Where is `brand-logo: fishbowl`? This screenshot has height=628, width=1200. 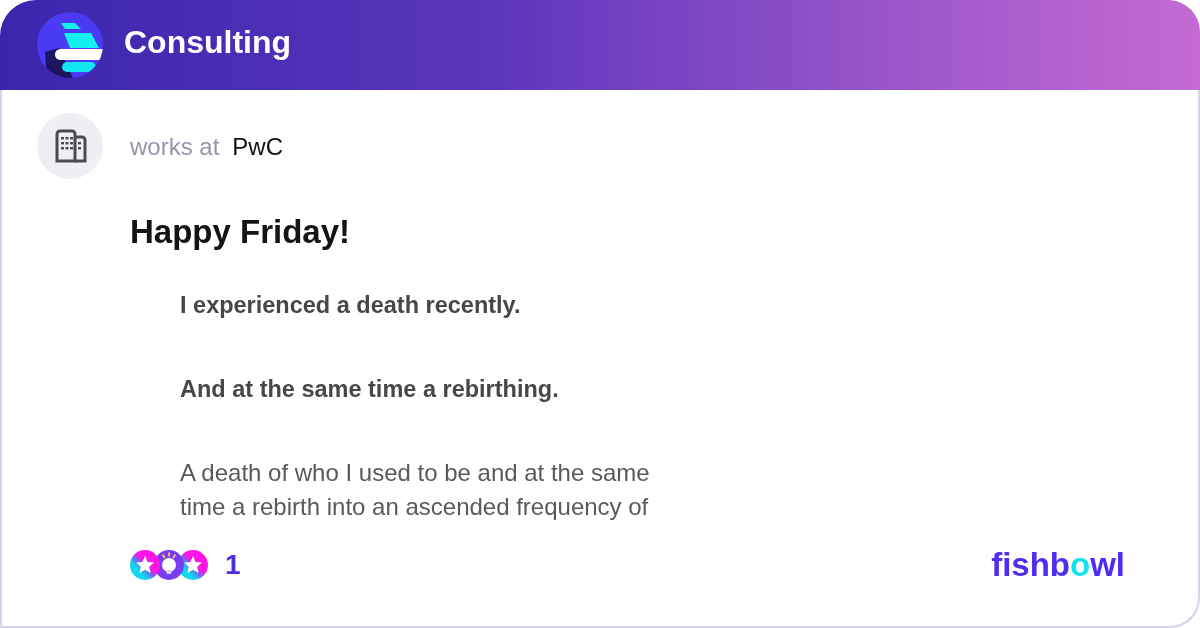
brand-logo: fishbowl is located at coordinates (1058, 565).